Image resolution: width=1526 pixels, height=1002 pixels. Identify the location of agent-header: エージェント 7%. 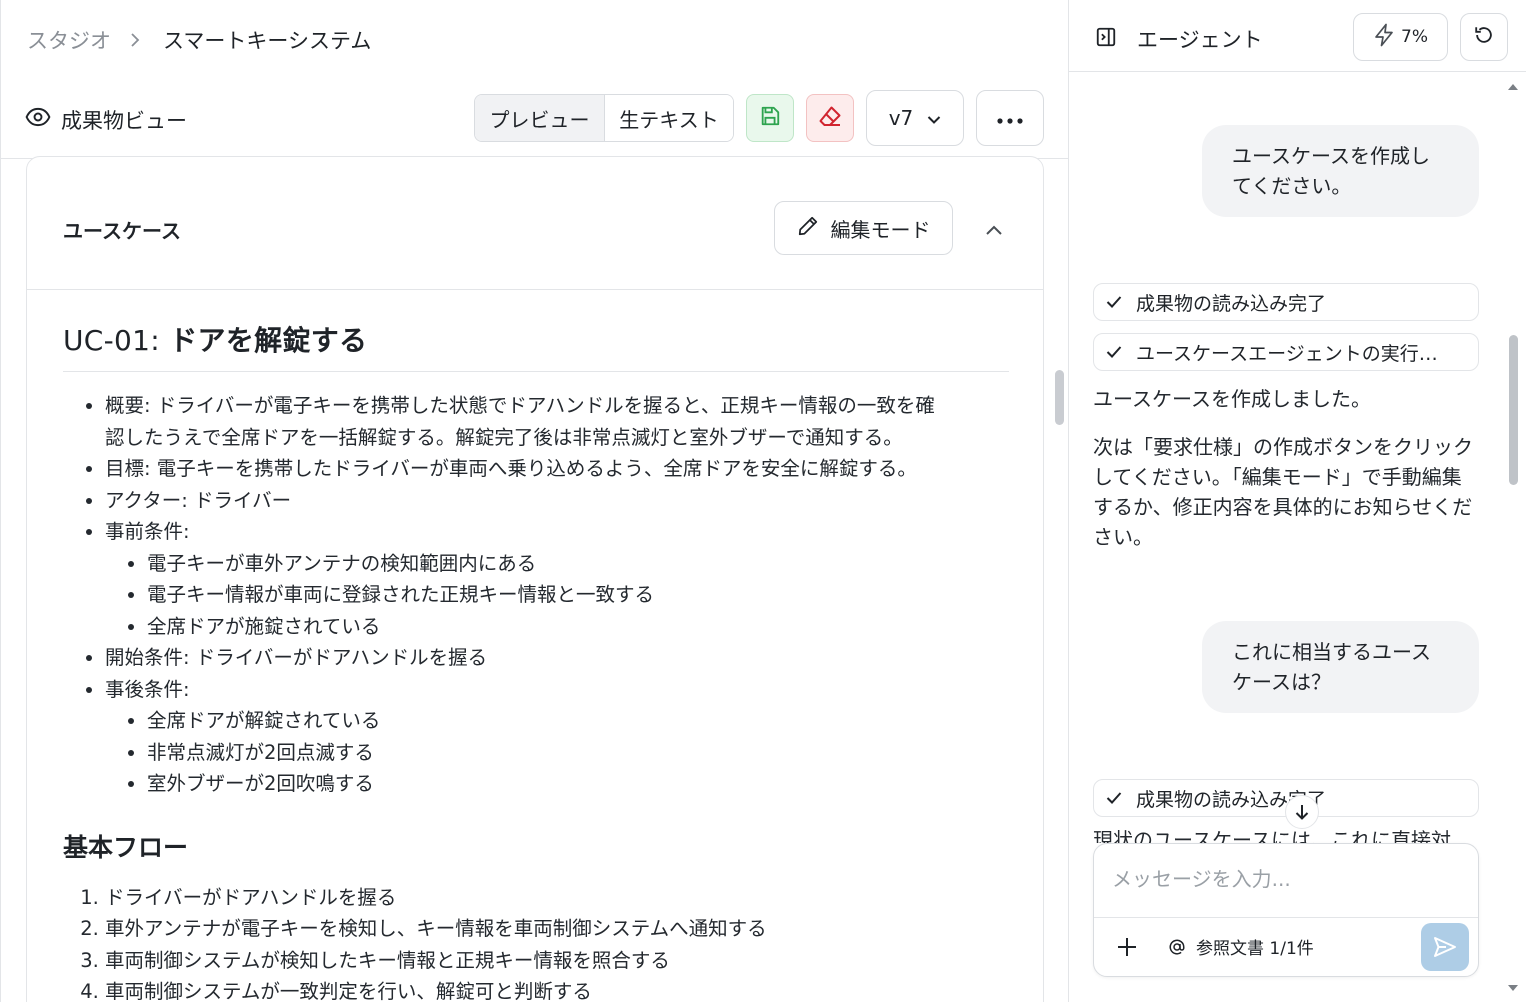
(1297, 36).